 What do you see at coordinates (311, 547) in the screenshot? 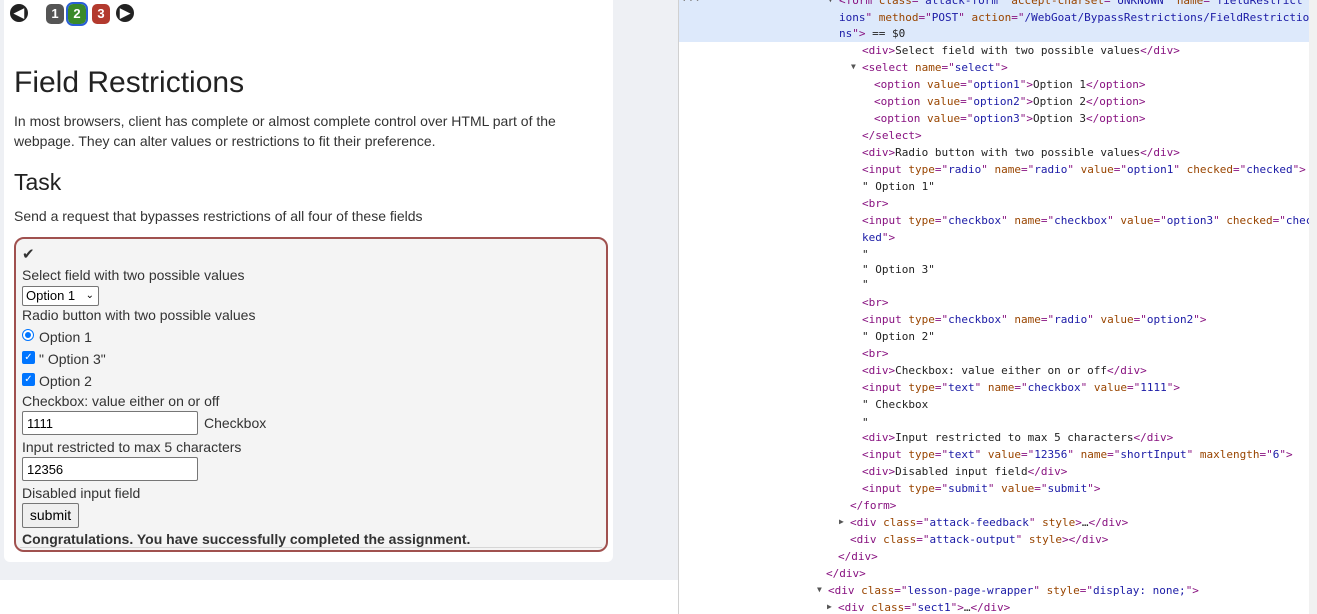
I see `divider` at bounding box center [311, 547].